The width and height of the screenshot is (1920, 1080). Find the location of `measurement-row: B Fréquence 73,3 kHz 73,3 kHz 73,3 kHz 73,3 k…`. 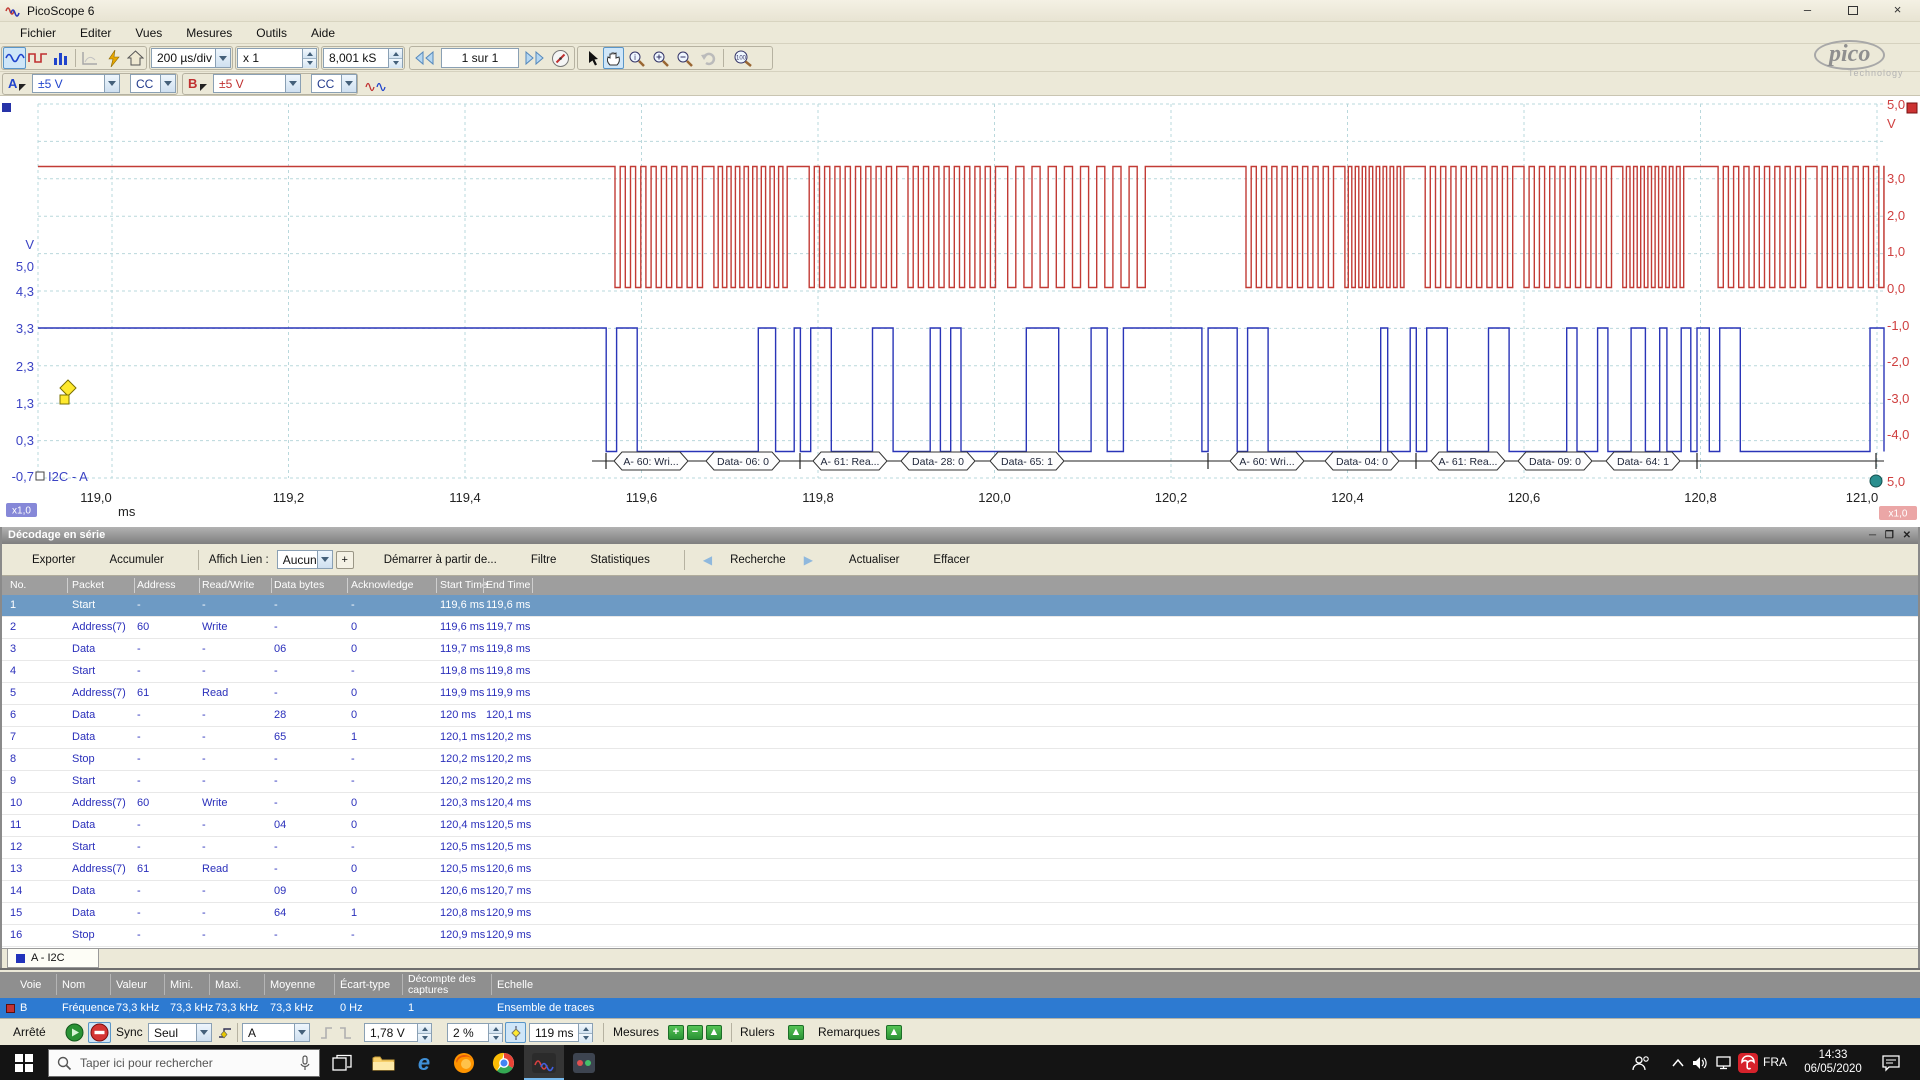

measurement-row: B Fréquence 73,3 kHz 73,3 kHz 73,3 kHz 73,3 k… is located at coordinates (960, 1008).